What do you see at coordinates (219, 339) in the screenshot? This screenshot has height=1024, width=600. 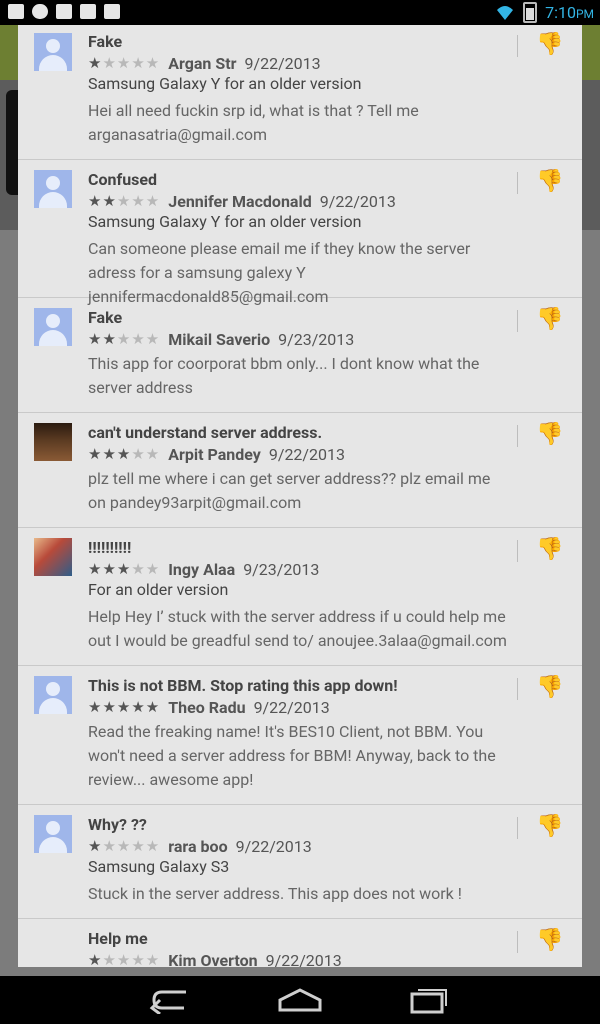 I see `review-author: Mikail Saverio` at bounding box center [219, 339].